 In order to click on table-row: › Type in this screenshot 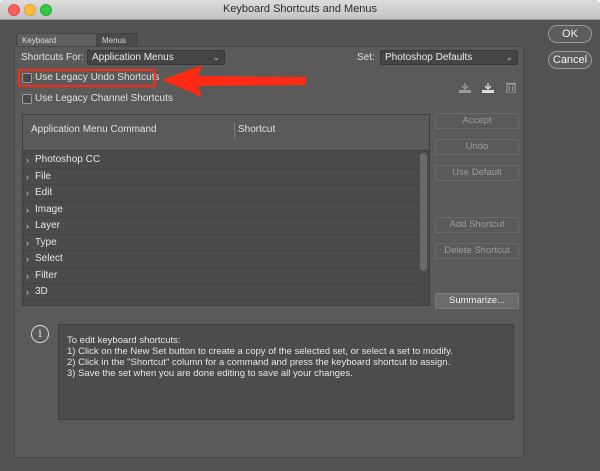, I will do `click(220, 243)`.